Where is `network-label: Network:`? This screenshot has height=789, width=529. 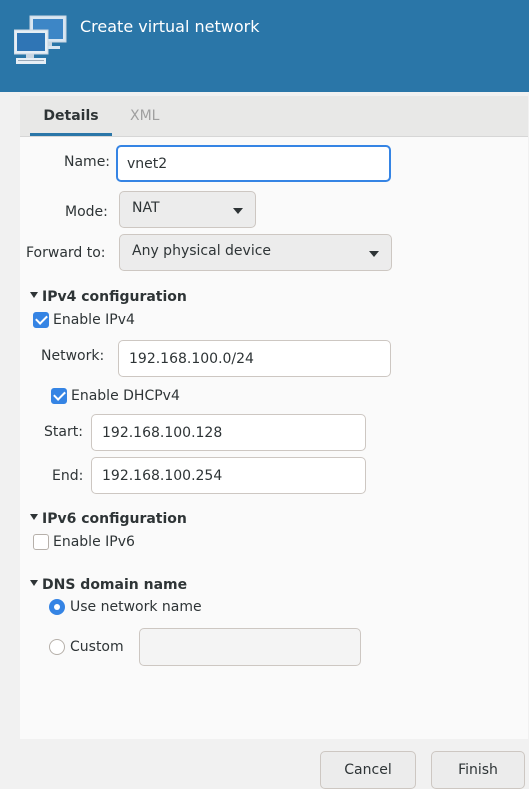 network-label: Network: is located at coordinates (73, 356).